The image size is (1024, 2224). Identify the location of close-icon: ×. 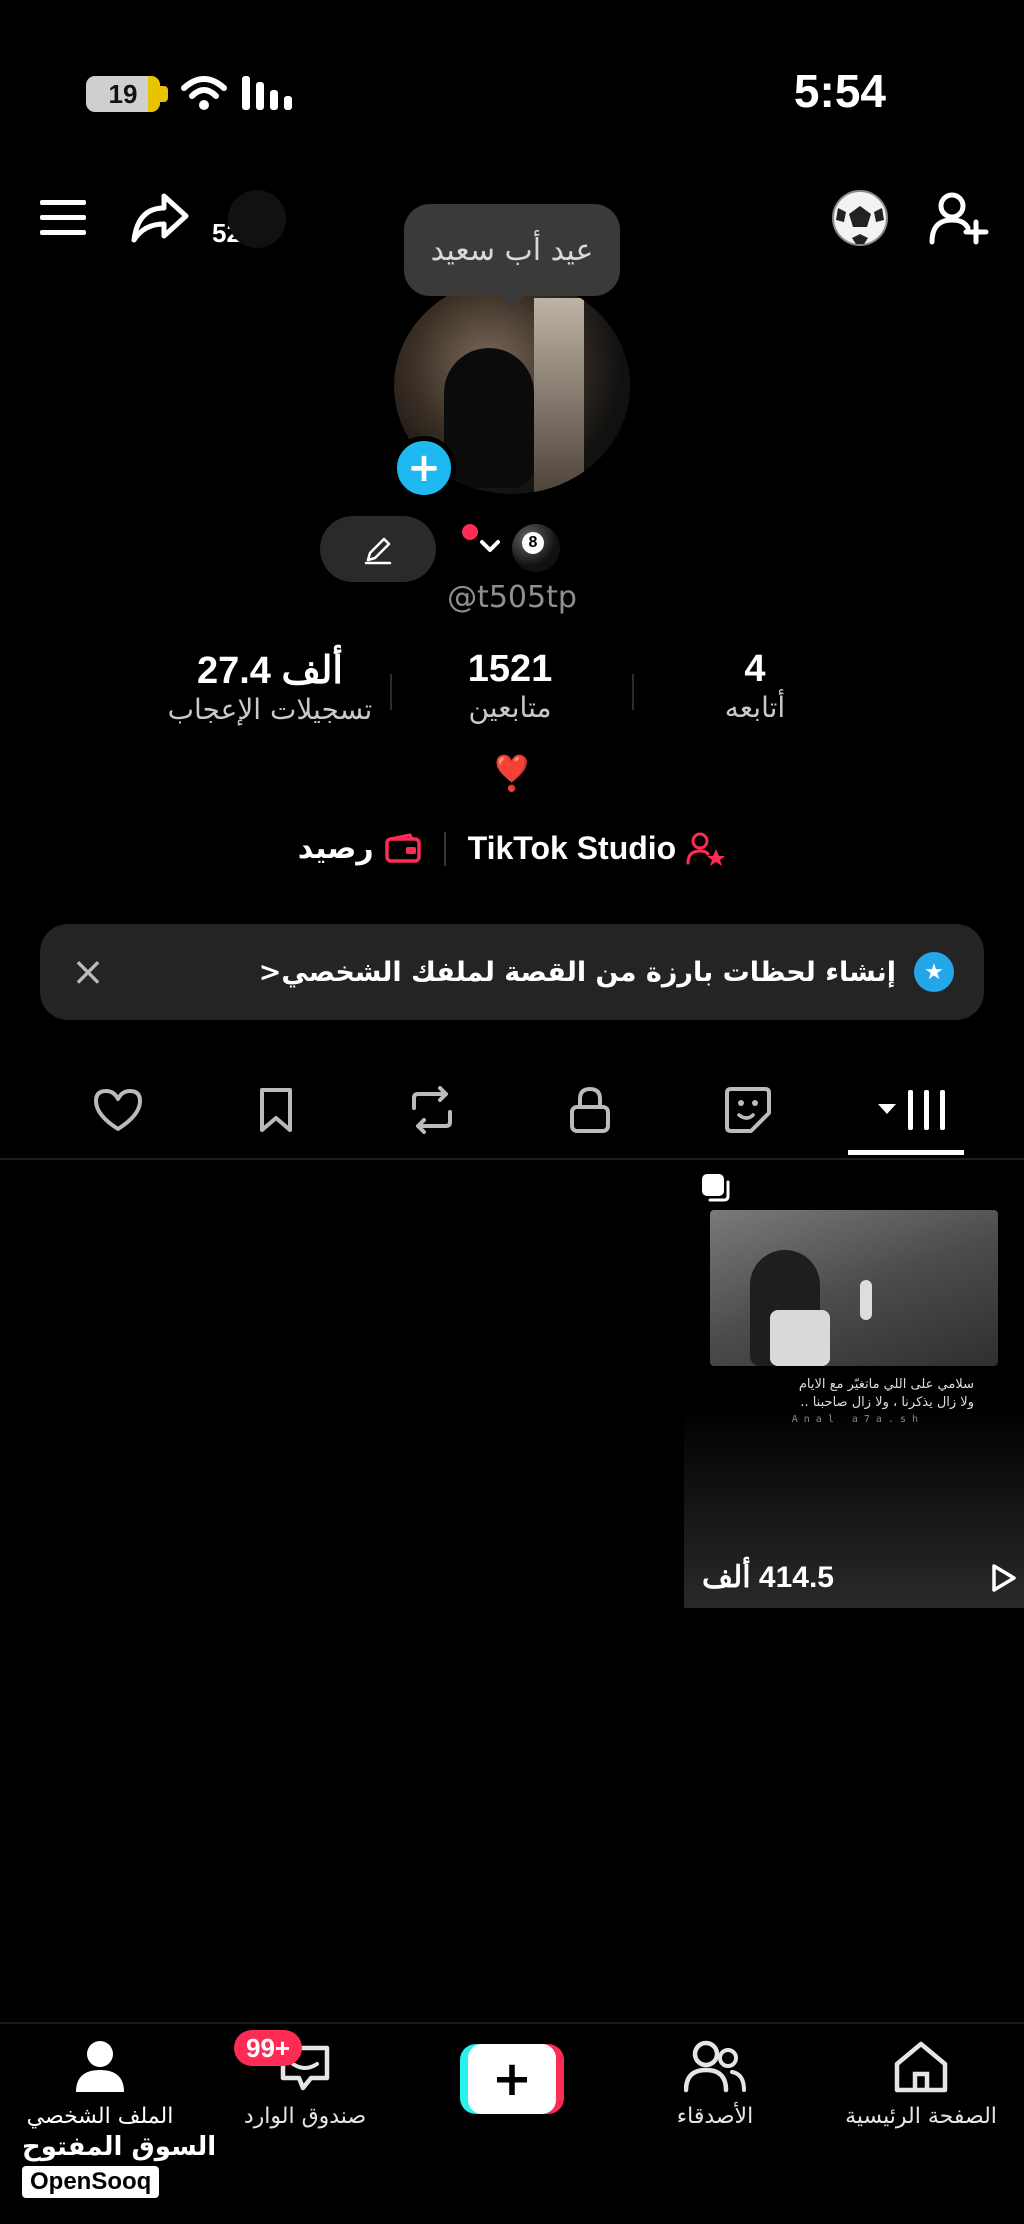
(88, 972).